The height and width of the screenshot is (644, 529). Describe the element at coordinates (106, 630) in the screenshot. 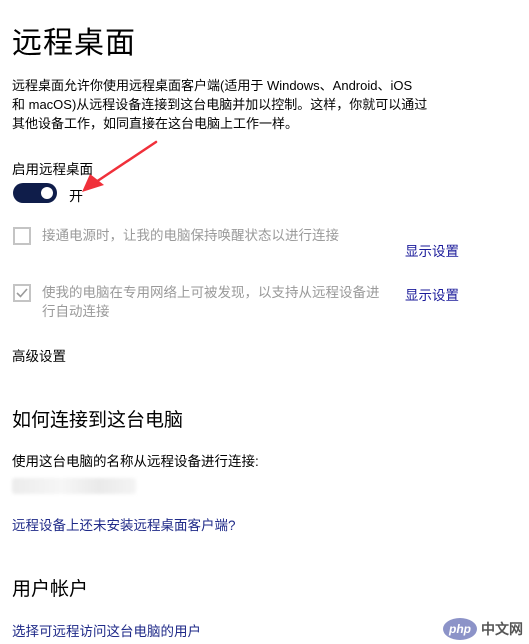

I see `select-users-link: 选择可远程访问这台电脑的用户` at that location.